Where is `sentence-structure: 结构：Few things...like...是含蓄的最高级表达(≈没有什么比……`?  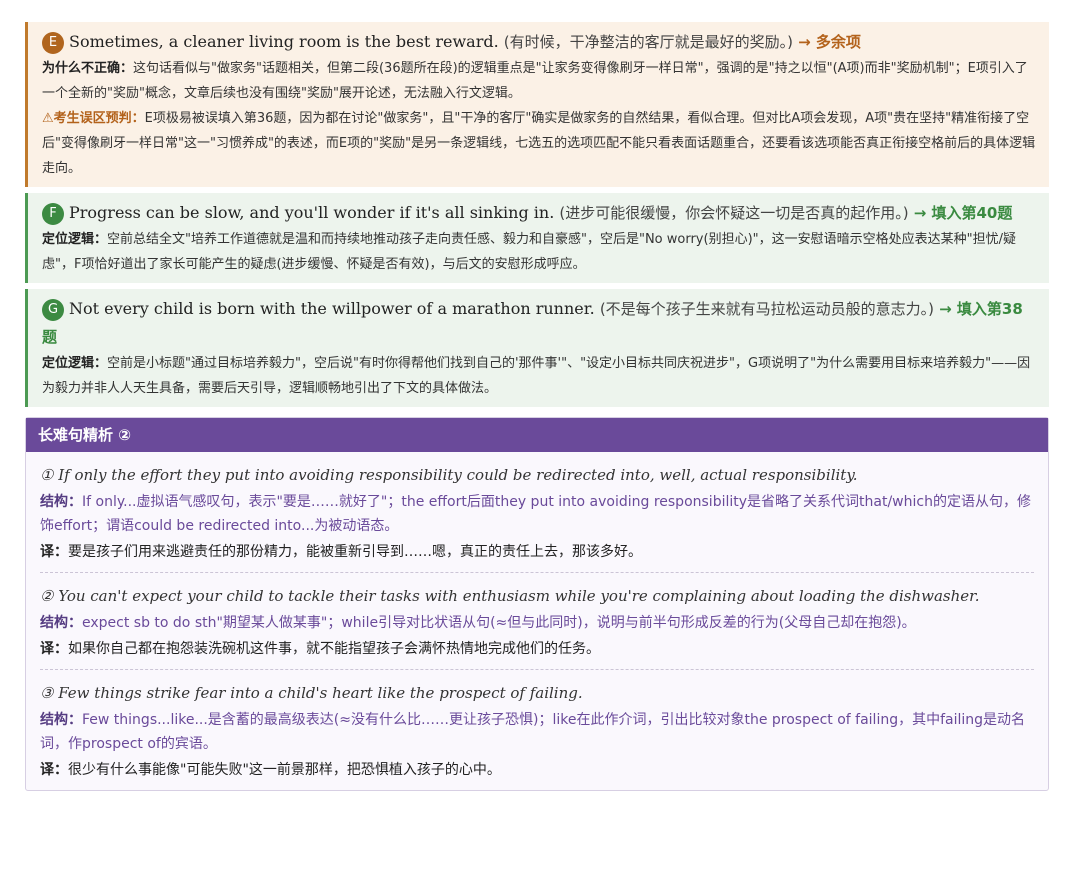
sentence-structure: 结构：Few things...like...是含蓄的最高级表达(≈没有什么比…… is located at coordinates (537, 732).